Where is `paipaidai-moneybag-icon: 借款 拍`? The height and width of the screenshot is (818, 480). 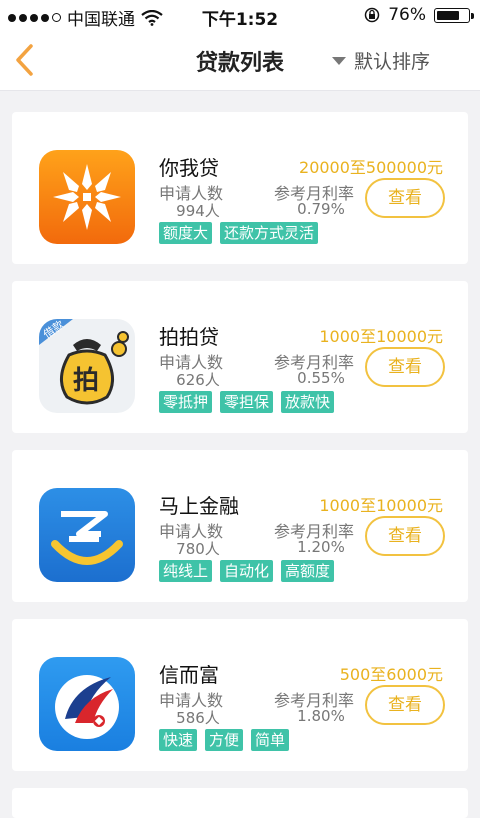
paipaidai-moneybag-icon: 借款 拍 is located at coordinates (87, 366).